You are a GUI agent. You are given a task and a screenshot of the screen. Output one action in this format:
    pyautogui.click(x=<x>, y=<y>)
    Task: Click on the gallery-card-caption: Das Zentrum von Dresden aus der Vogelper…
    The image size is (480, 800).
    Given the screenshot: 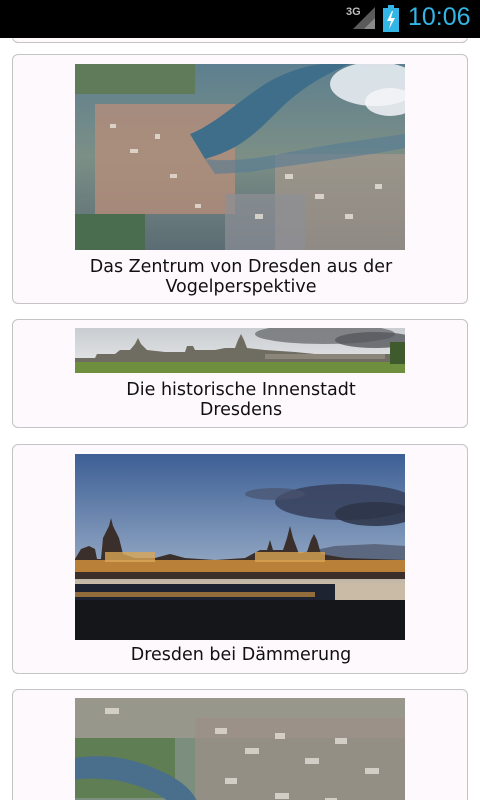 What is the action you would take?
    pyautogui.click(x=241, y=277)
    